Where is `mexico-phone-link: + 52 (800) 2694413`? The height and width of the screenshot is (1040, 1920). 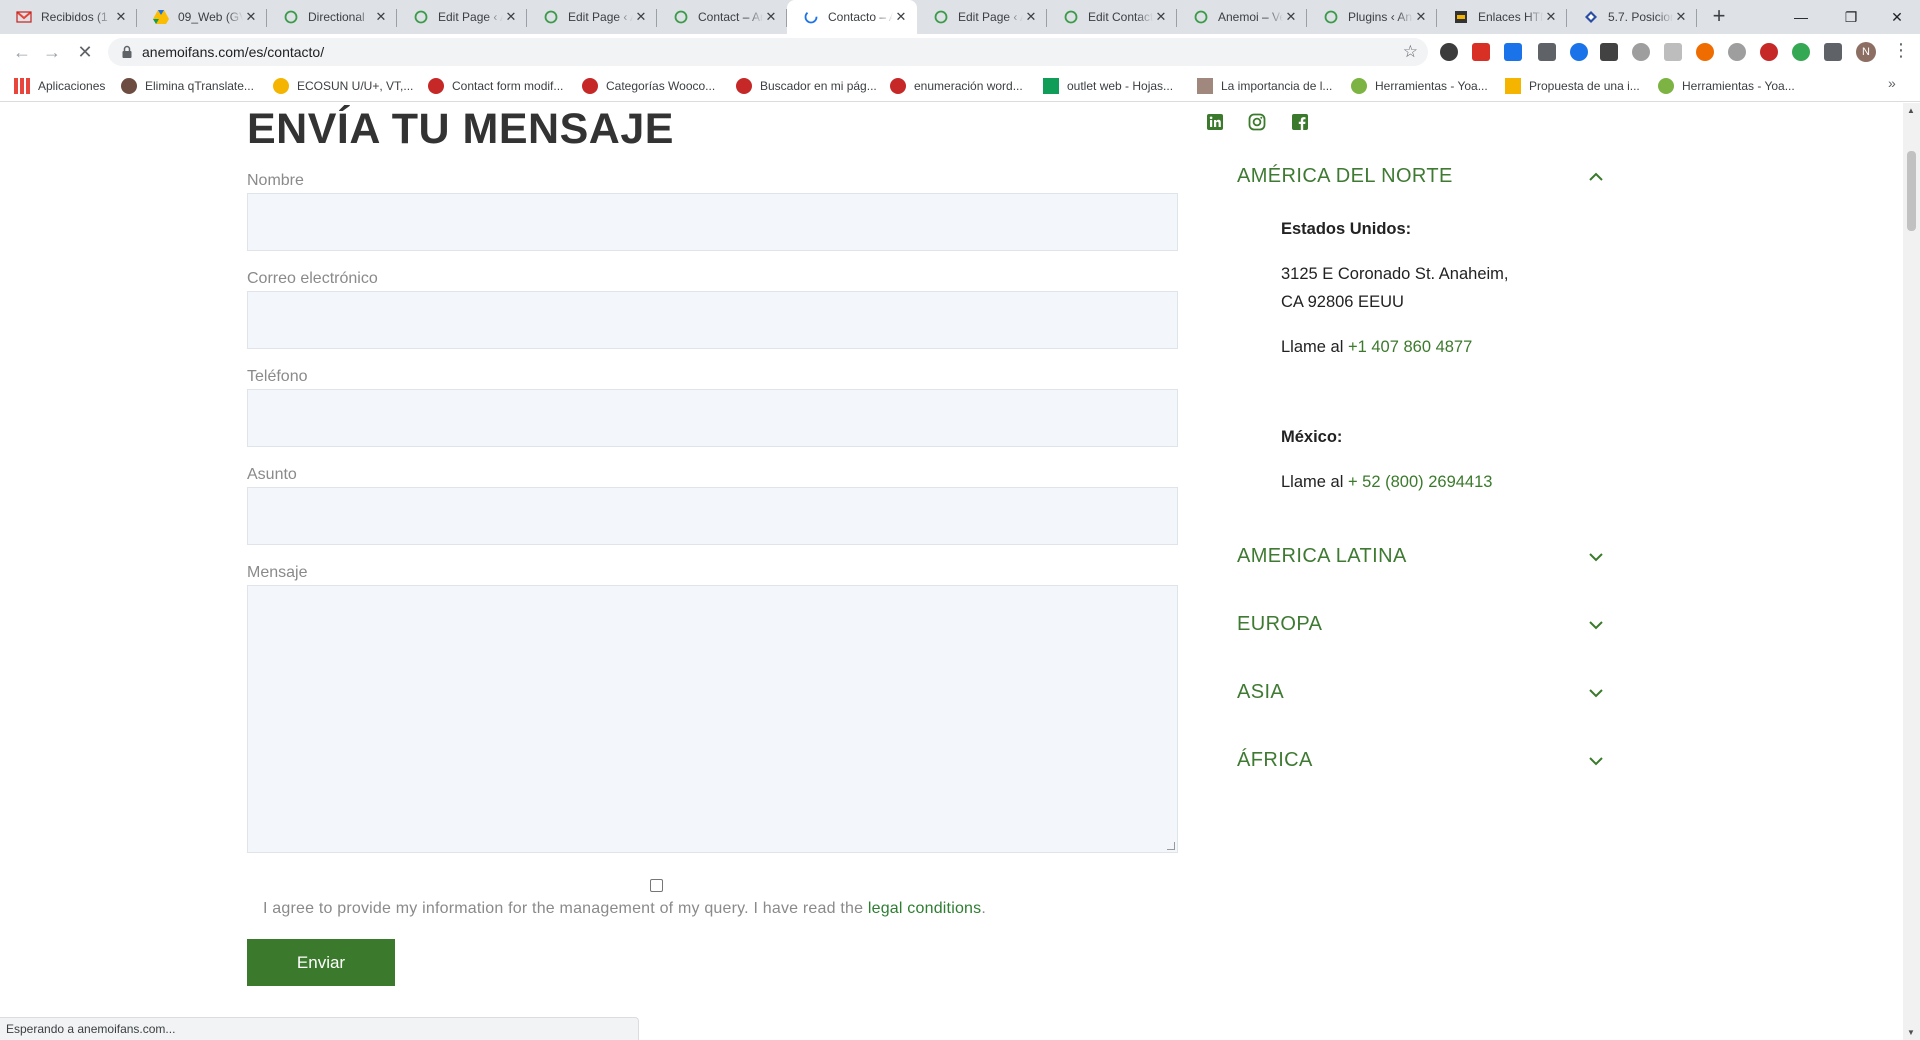
mexico-phone-link: + 52 (800) 2694413 is located at coordinates (1420, 482).